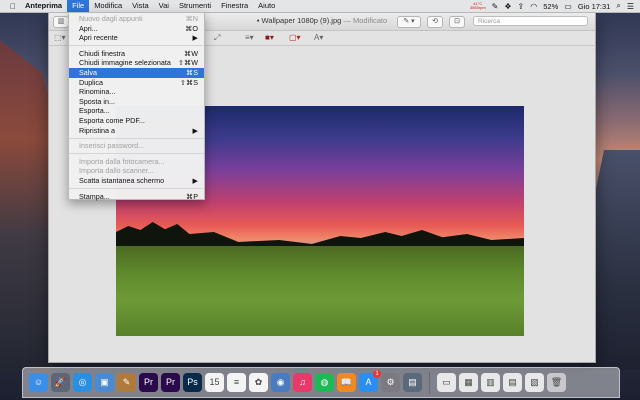  Describe the element at coordinates (280, 382) in the screenshot. I see `photo-booth-icon: ◉` at that location.